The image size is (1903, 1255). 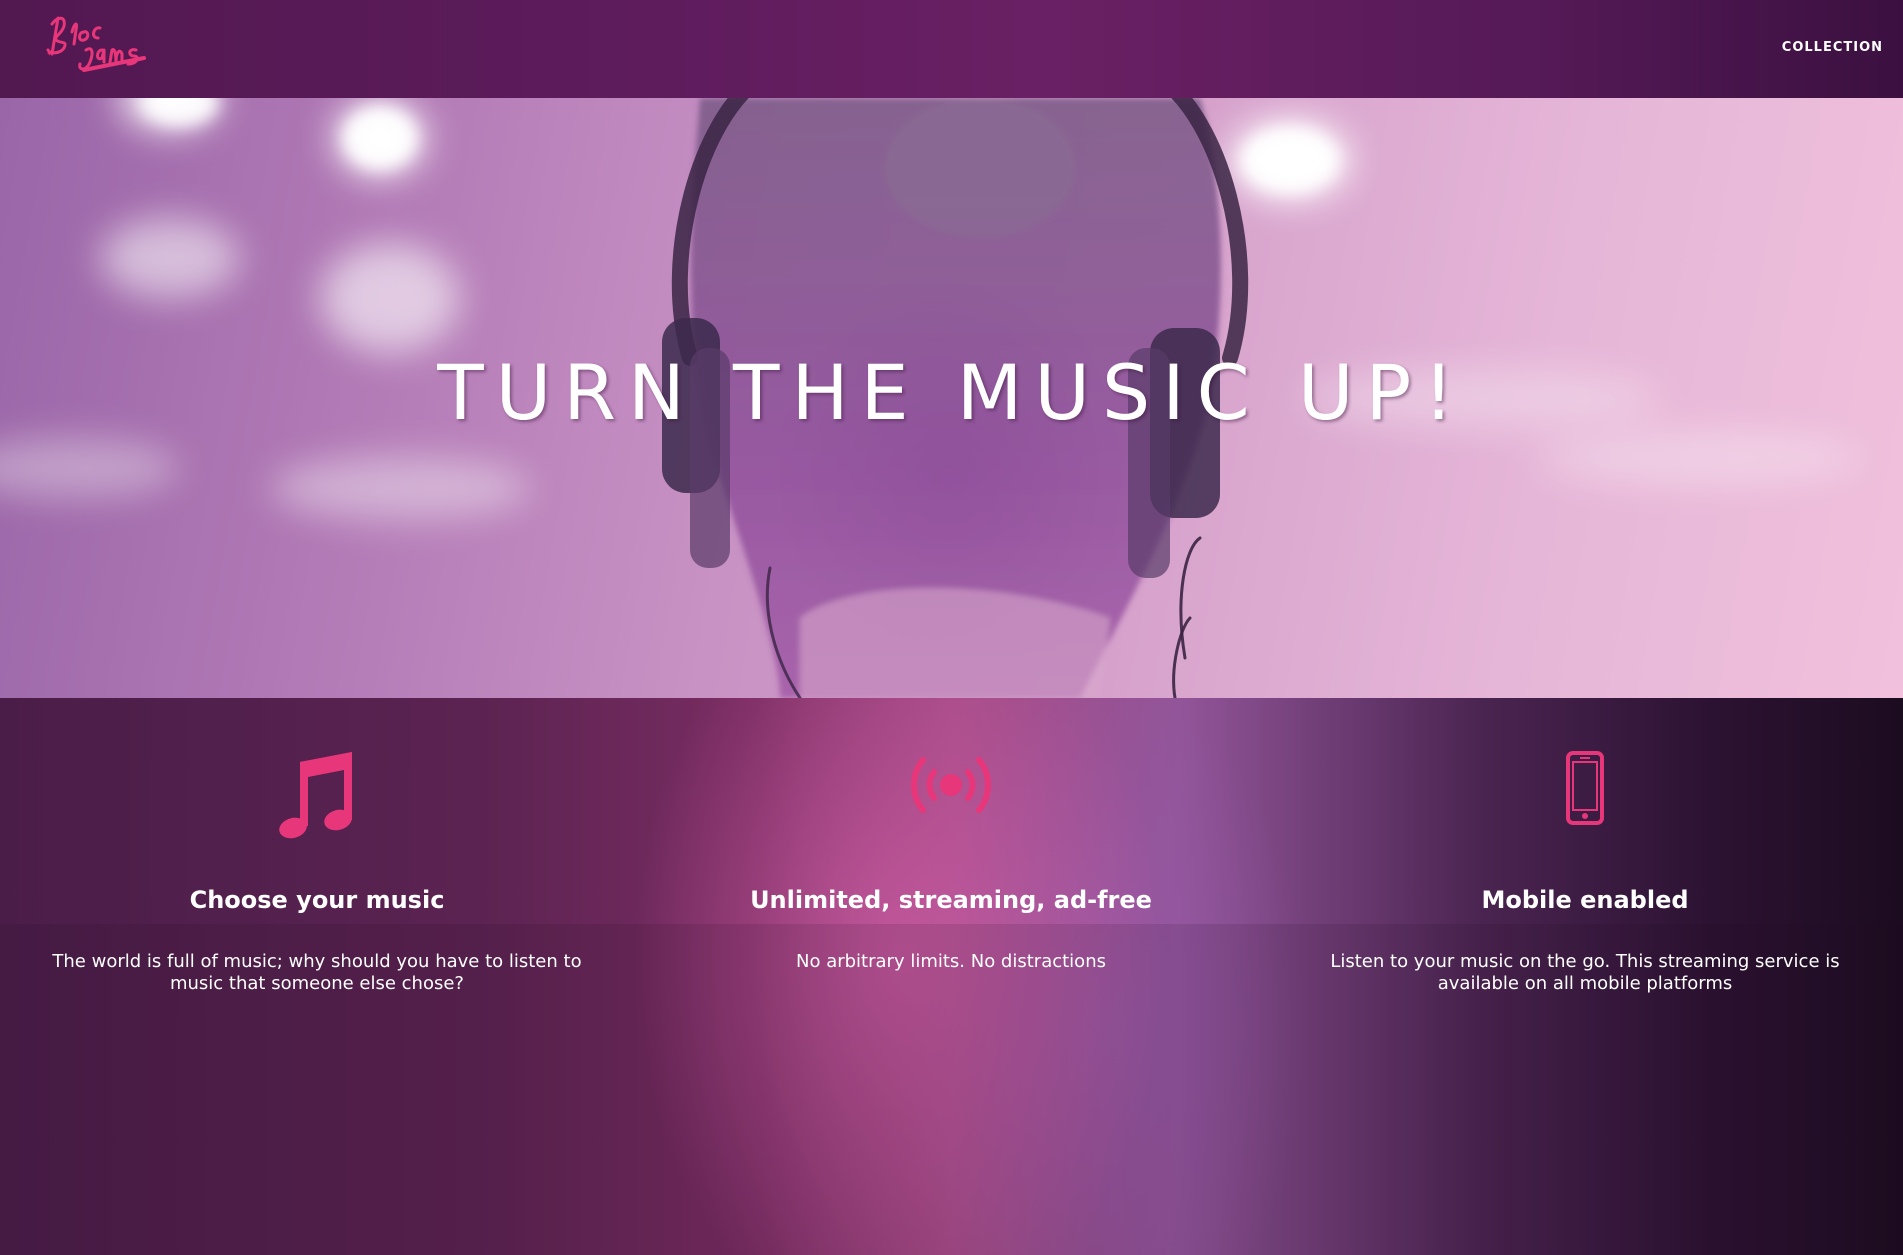 I want to click on bloc-jams-logo: ✦, so click(x=99, y=46).